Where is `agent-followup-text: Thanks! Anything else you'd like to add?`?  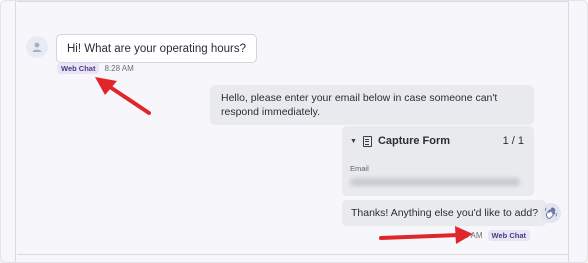
agent-followup-text: Thanks! Anything else you'd like to add? is located at coordinates (445, 213).